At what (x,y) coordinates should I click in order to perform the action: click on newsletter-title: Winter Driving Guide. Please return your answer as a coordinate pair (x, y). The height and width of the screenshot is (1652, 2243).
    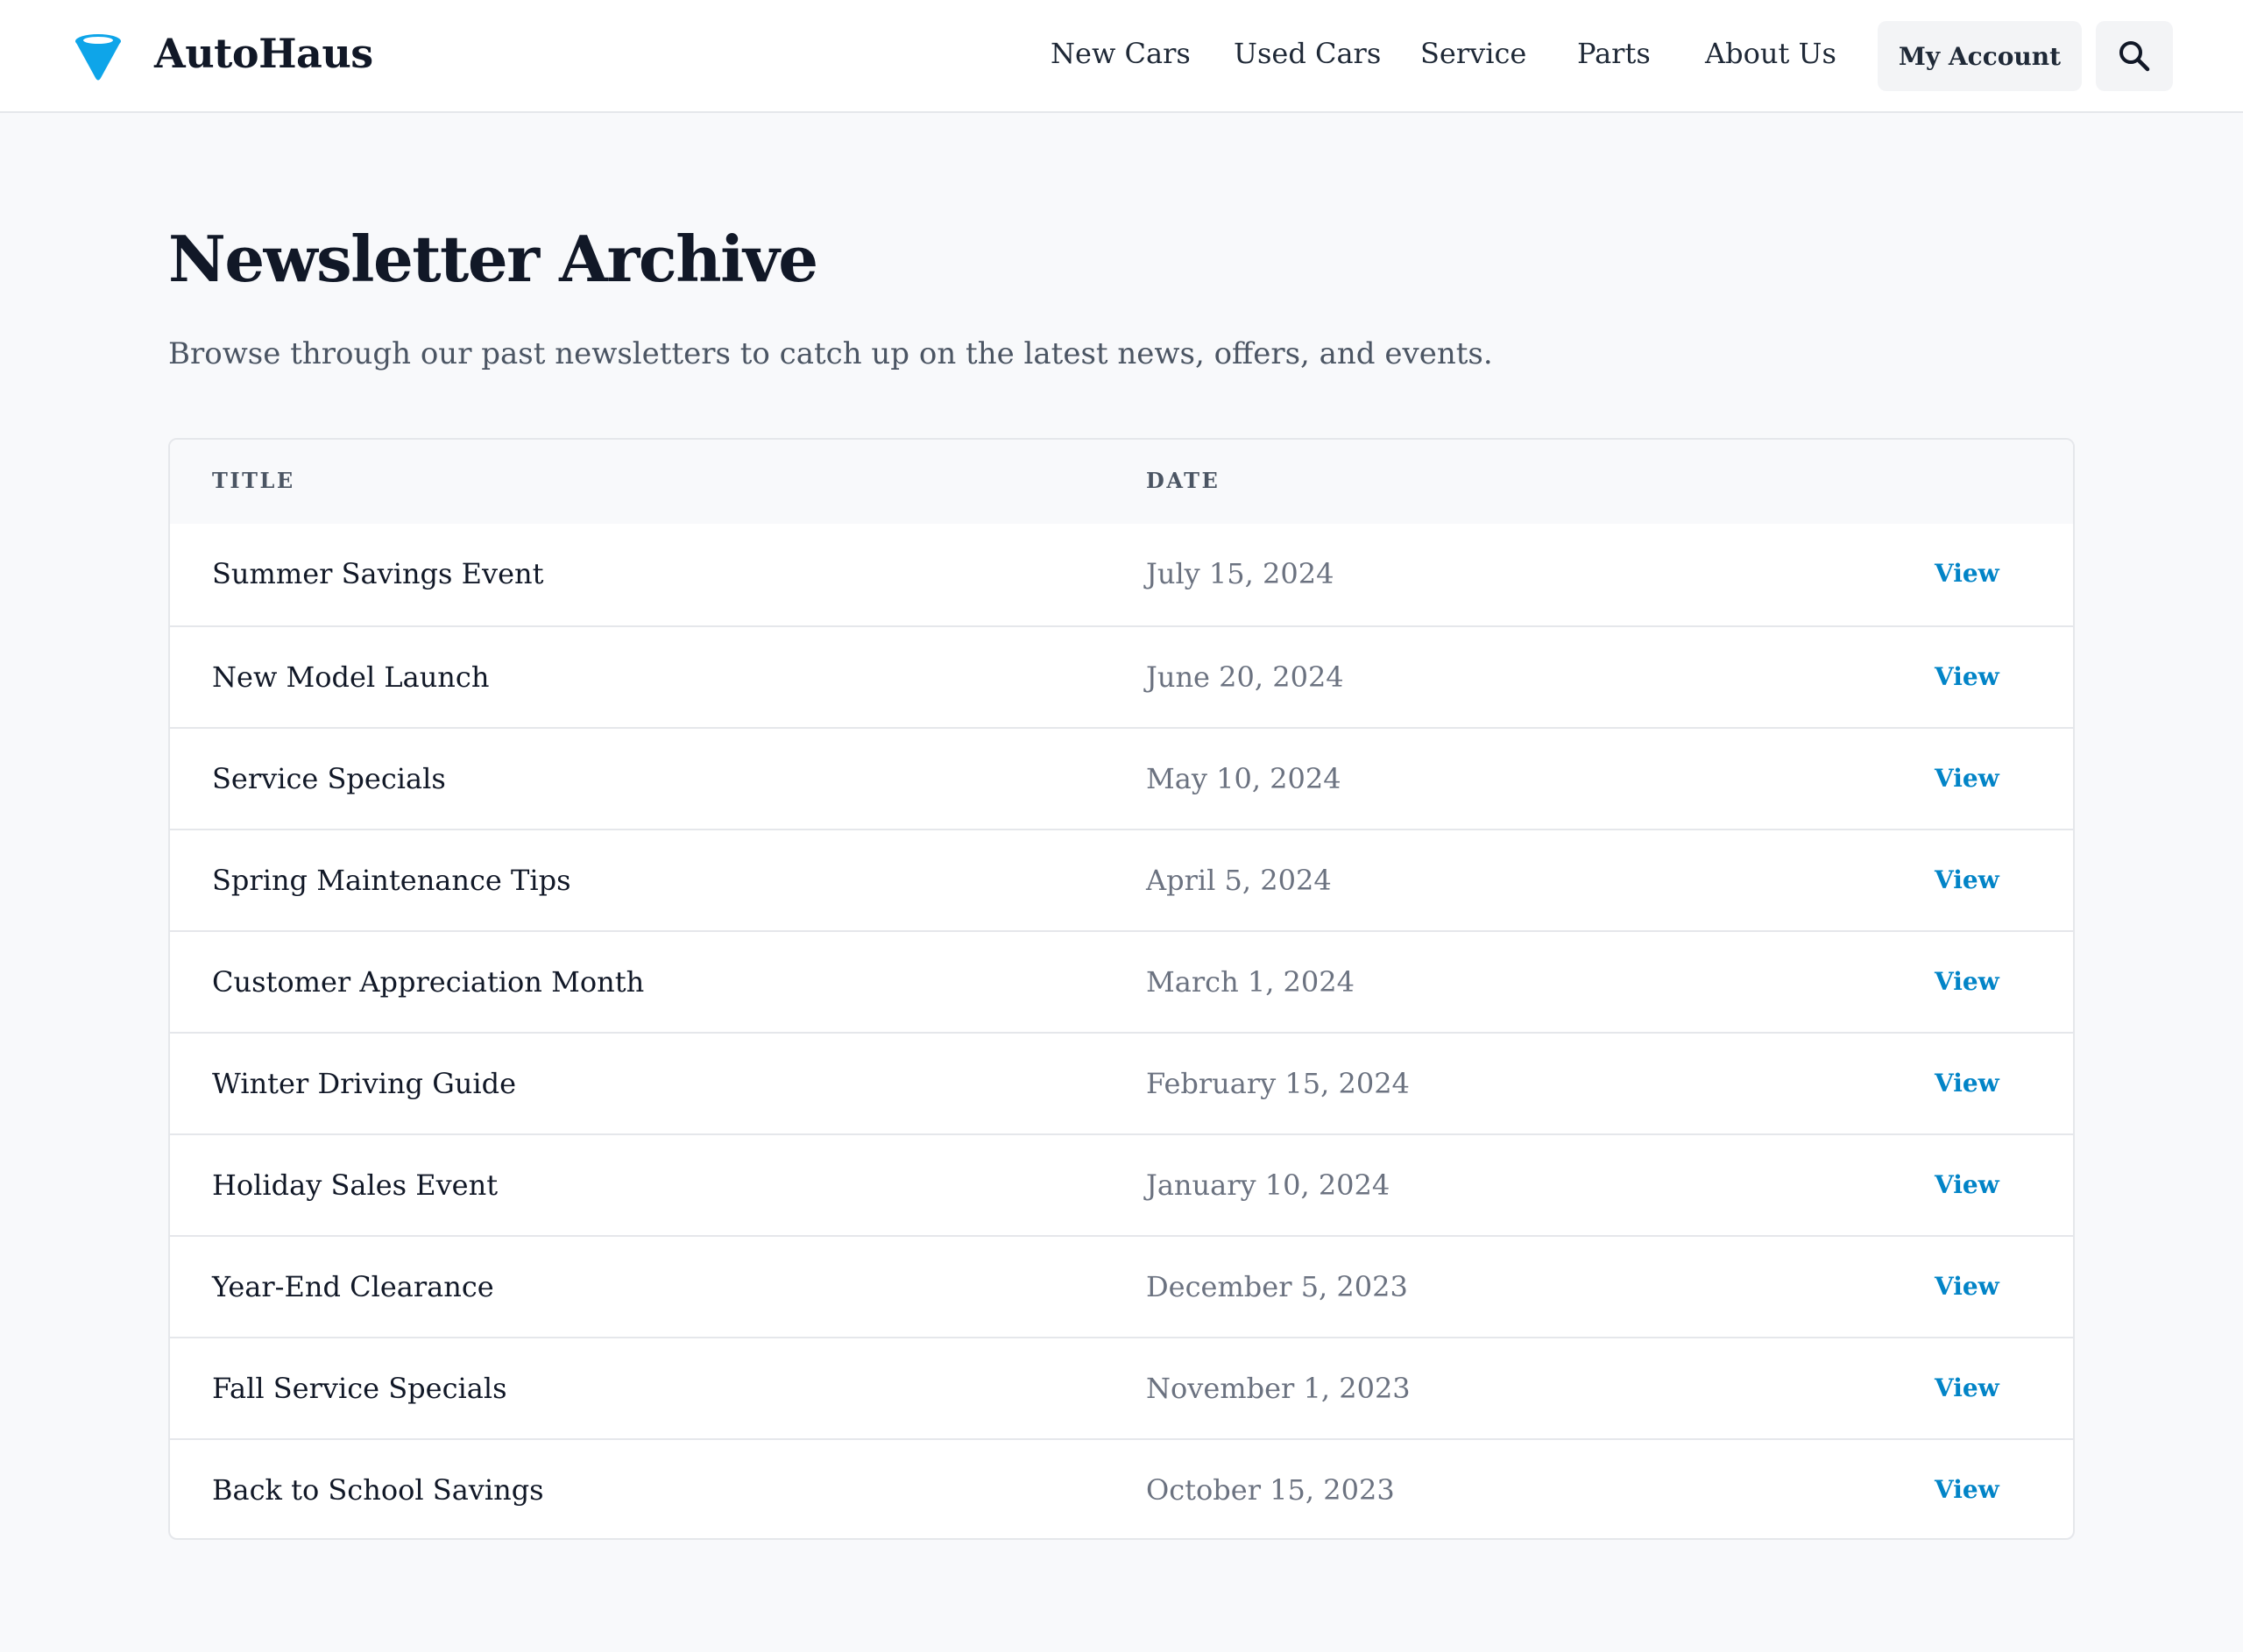
    Looking at the image, I should click on (365, 1083).